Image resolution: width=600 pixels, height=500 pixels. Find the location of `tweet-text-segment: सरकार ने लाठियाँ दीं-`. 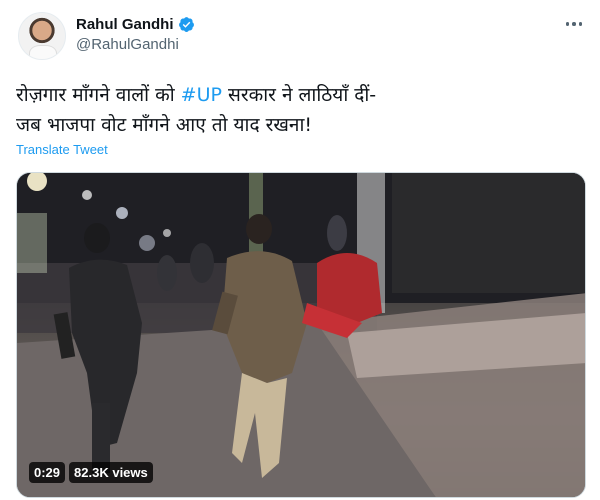

tweet-text-segment: सरकार ने लाठियाँ दीं- is located at coordinates (299, 95).